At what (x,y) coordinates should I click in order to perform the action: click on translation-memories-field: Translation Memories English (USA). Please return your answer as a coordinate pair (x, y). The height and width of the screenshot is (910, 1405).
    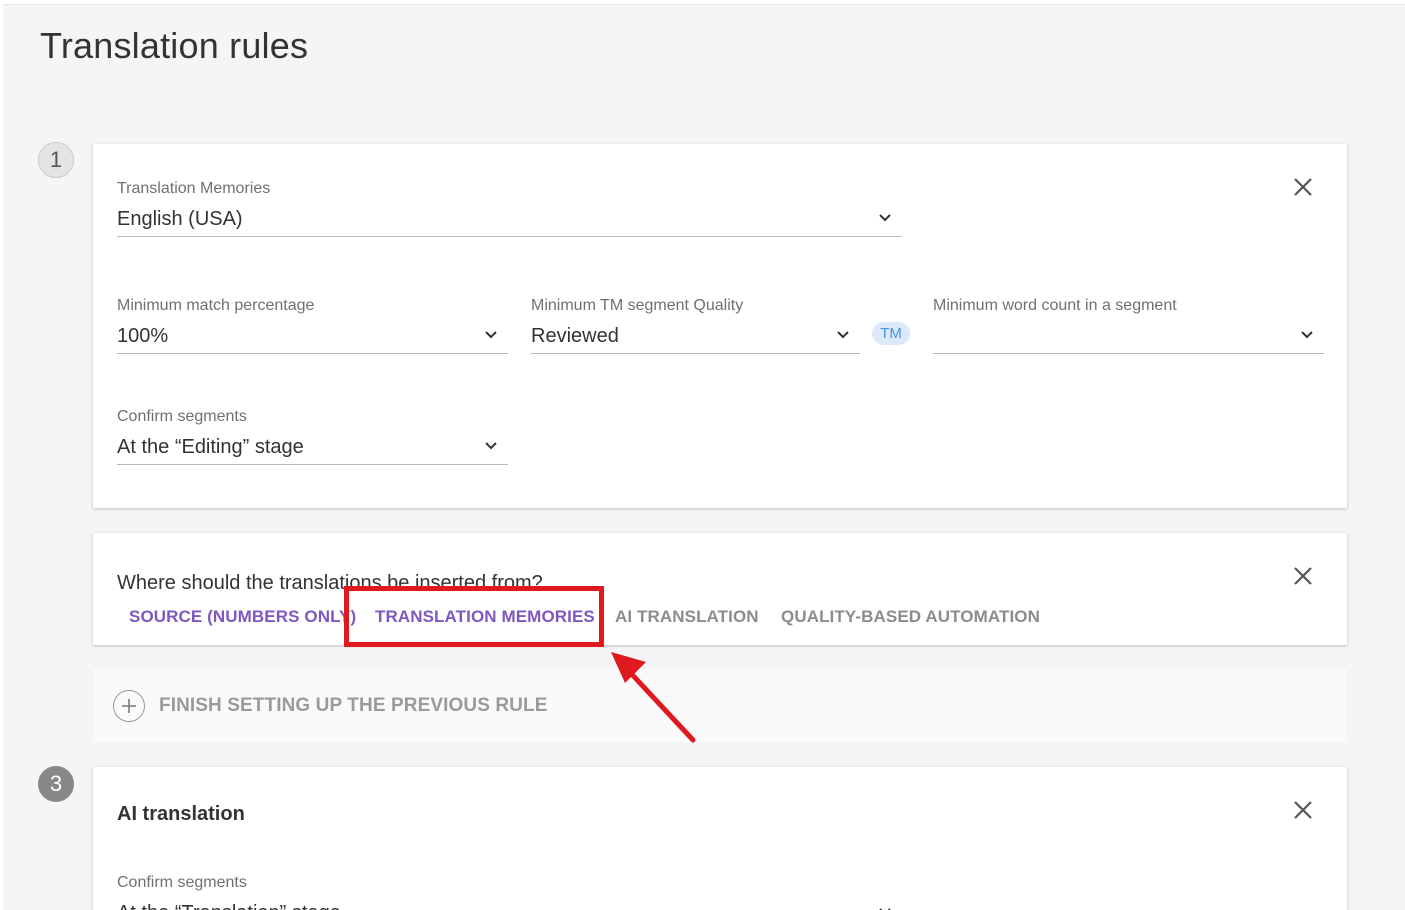
    Looking at the image, I should click on (509, 208).